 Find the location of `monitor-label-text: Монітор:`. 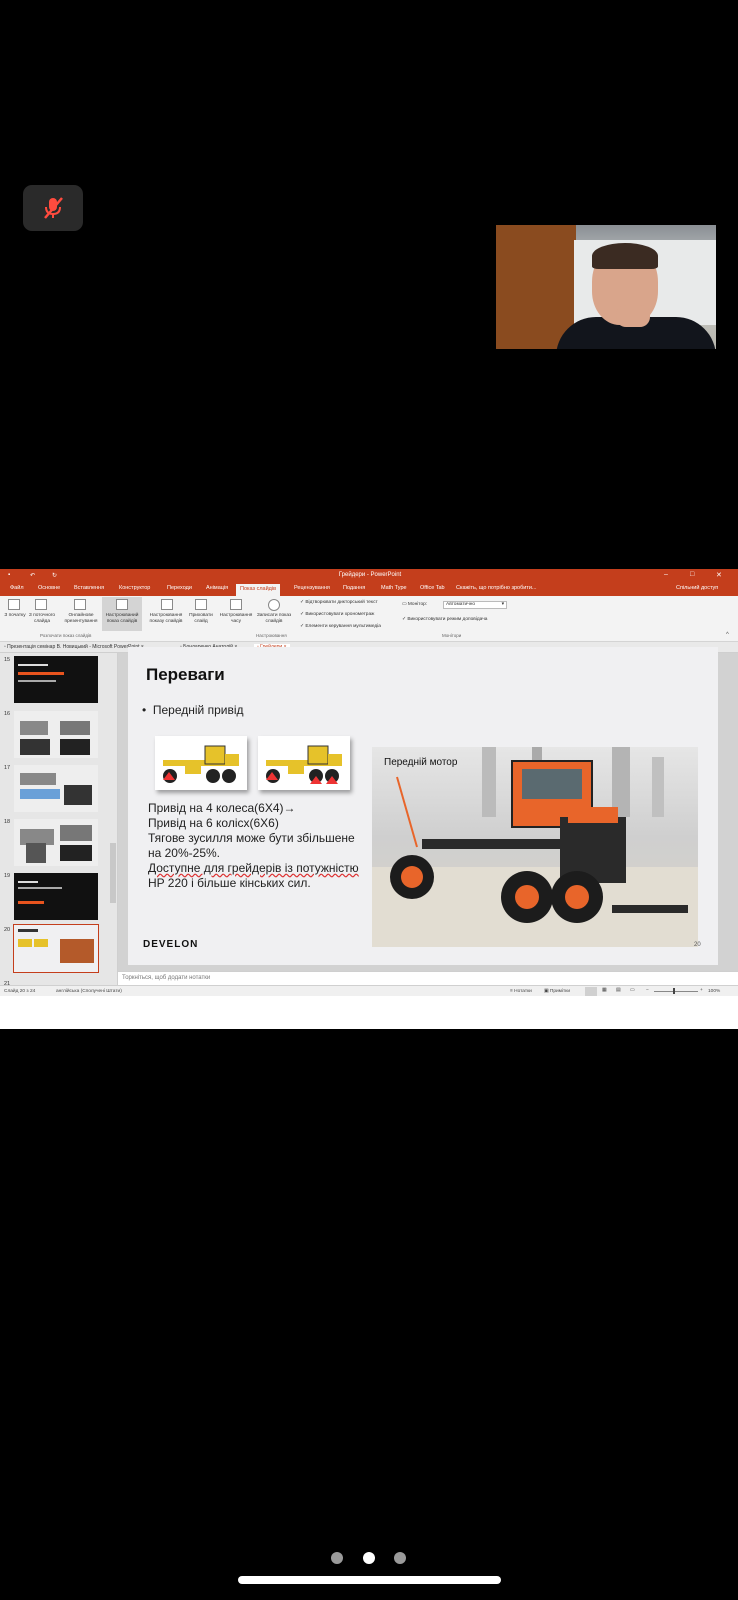

monitor-label-text: Монітор: is located at coordinates (417, 604).